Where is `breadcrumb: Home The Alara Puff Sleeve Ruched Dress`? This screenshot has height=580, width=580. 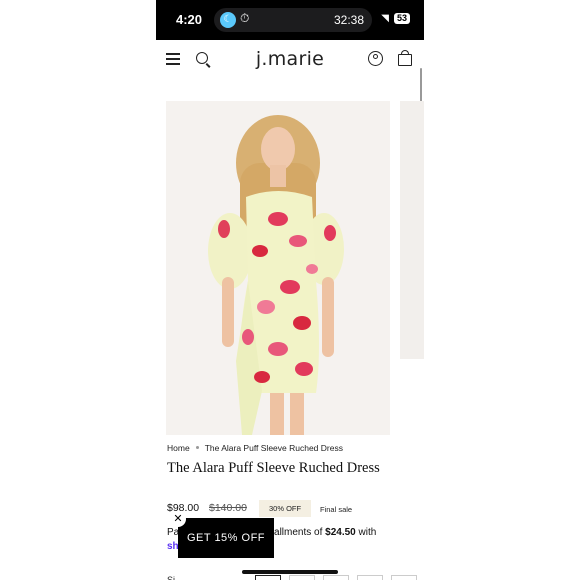 breadcrumb: Home The Alara Puff Sleeve Ruched Dress is located at coordinates (255, 448).